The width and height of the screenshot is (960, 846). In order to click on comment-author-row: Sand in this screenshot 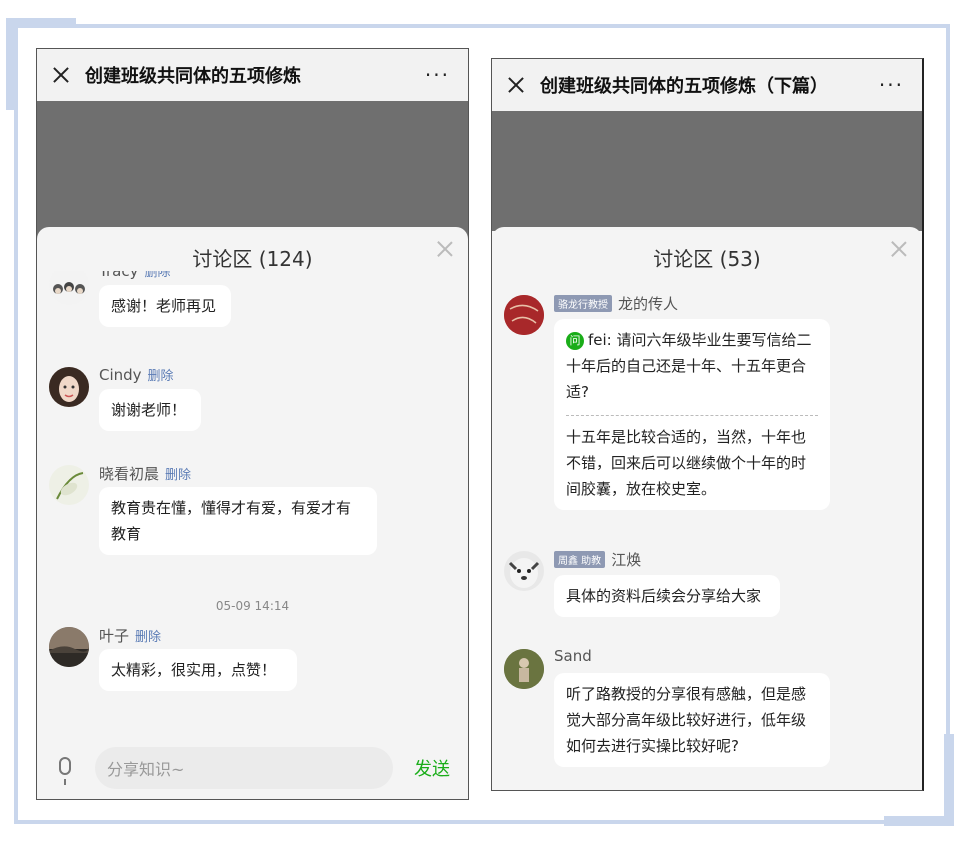, I will do `click(573, 656)`.